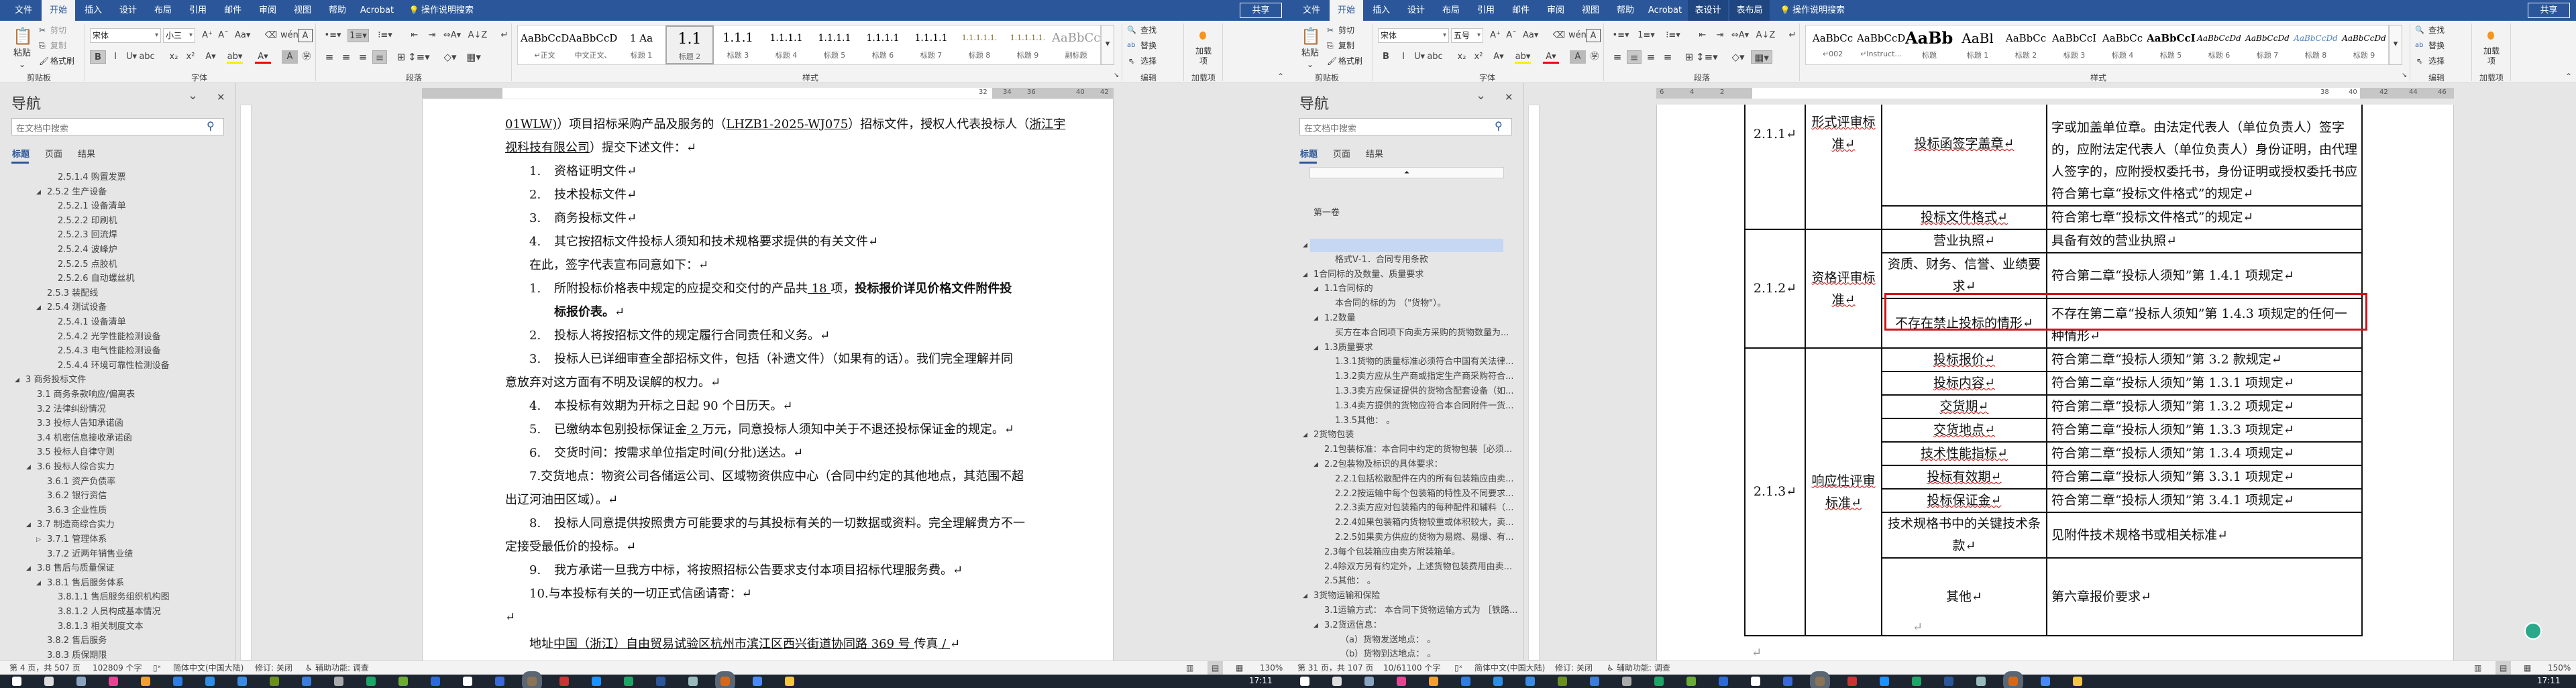 This screenshot has width=2576, height=688. What do you see at coordinates (1330, 46) in the screenshot?
I see `copy-icon: ⎘` at bounding box center [1330, 46].